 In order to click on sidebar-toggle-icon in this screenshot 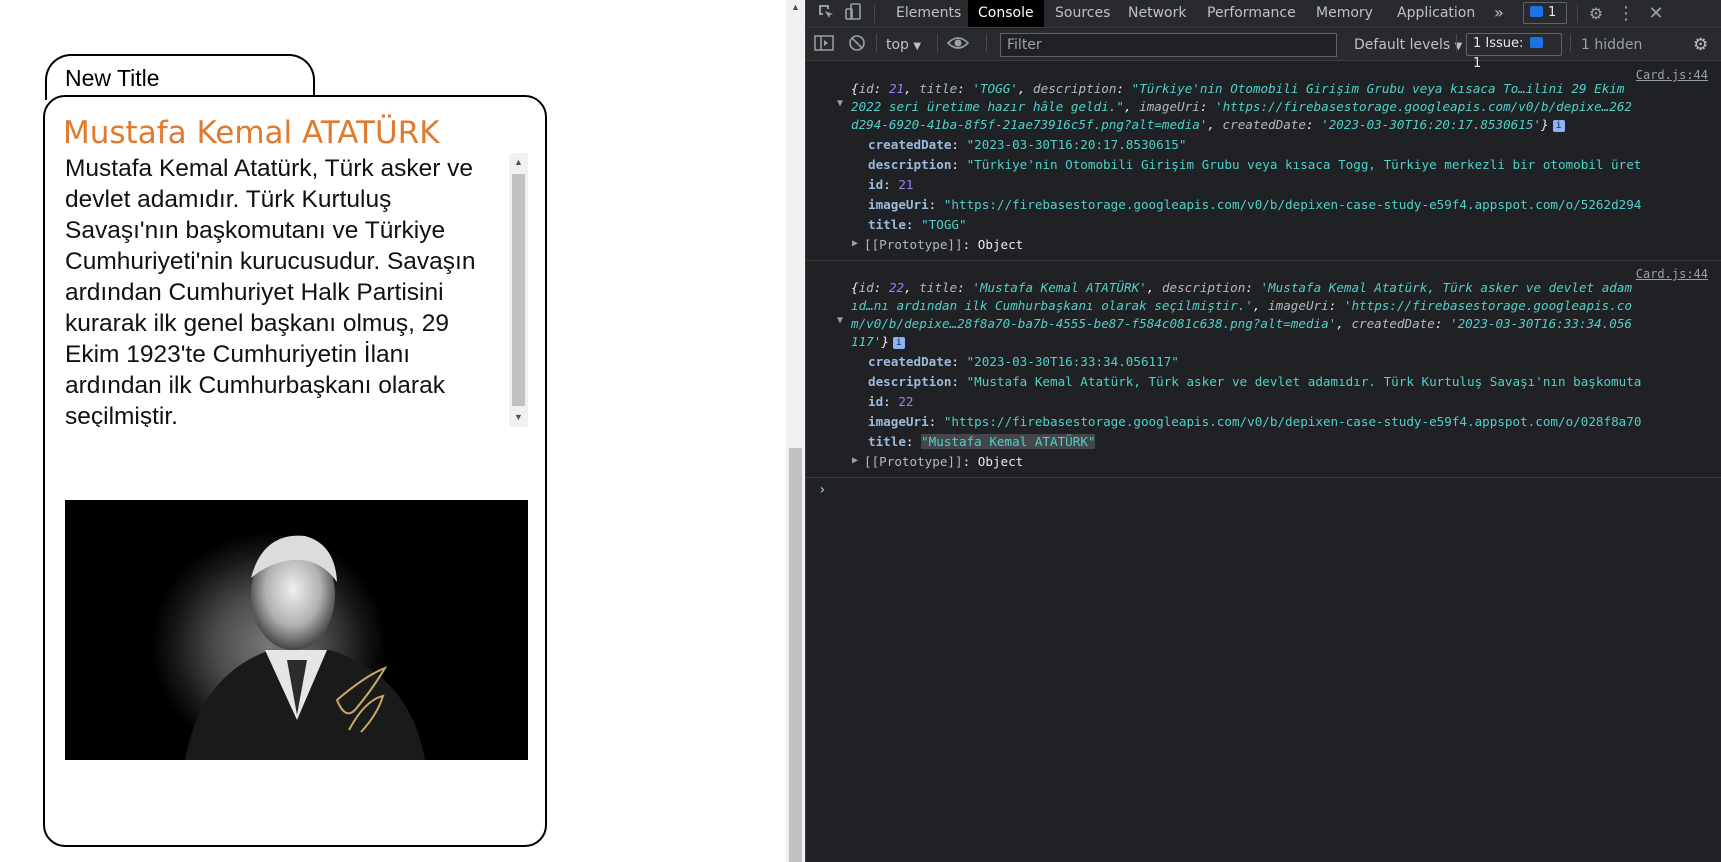, I will do `click(824, 45)`.